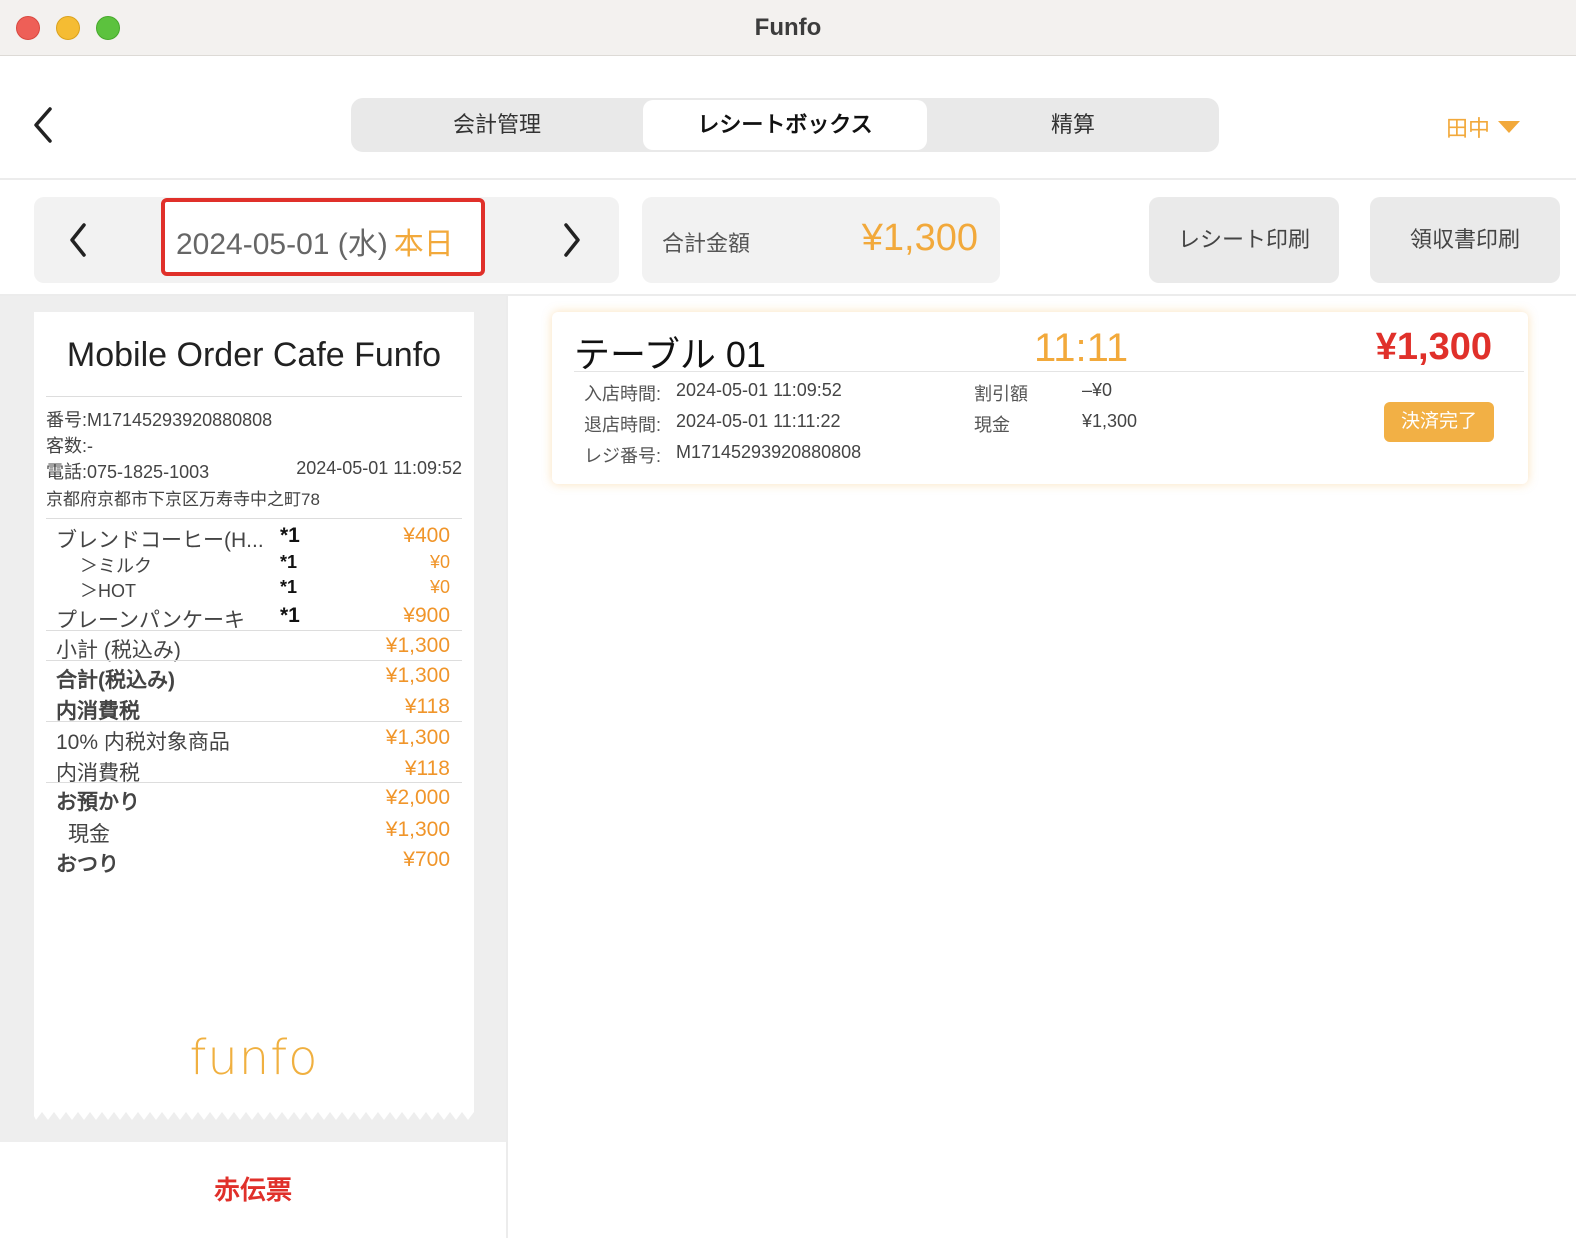 The image size is (1576, 1238). What do you see at coordinates (1049, 371) in the screenshot?
I see `card-divider` at bounding box center [1049, 371].